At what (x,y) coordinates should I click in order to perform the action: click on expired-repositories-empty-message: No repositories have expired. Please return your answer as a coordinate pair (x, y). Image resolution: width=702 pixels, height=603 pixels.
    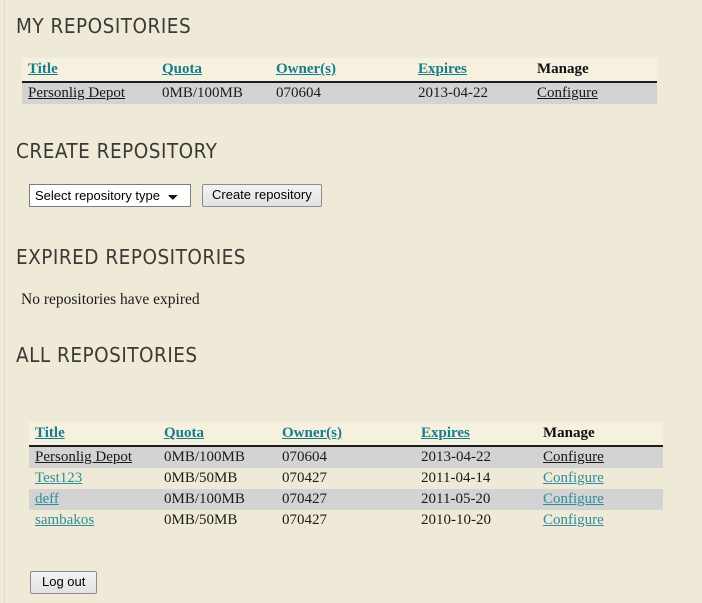
    Looking at the image, I should click on (110, 299).